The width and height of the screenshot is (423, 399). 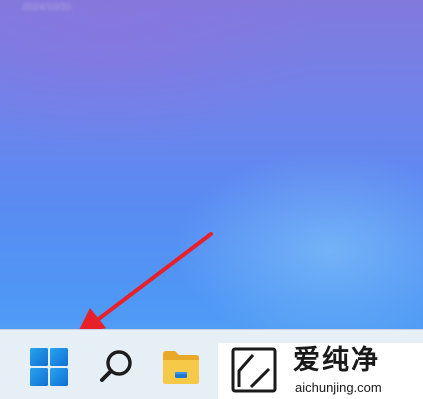 I want to click on file-explorer-button, so click(x=181, y=367).